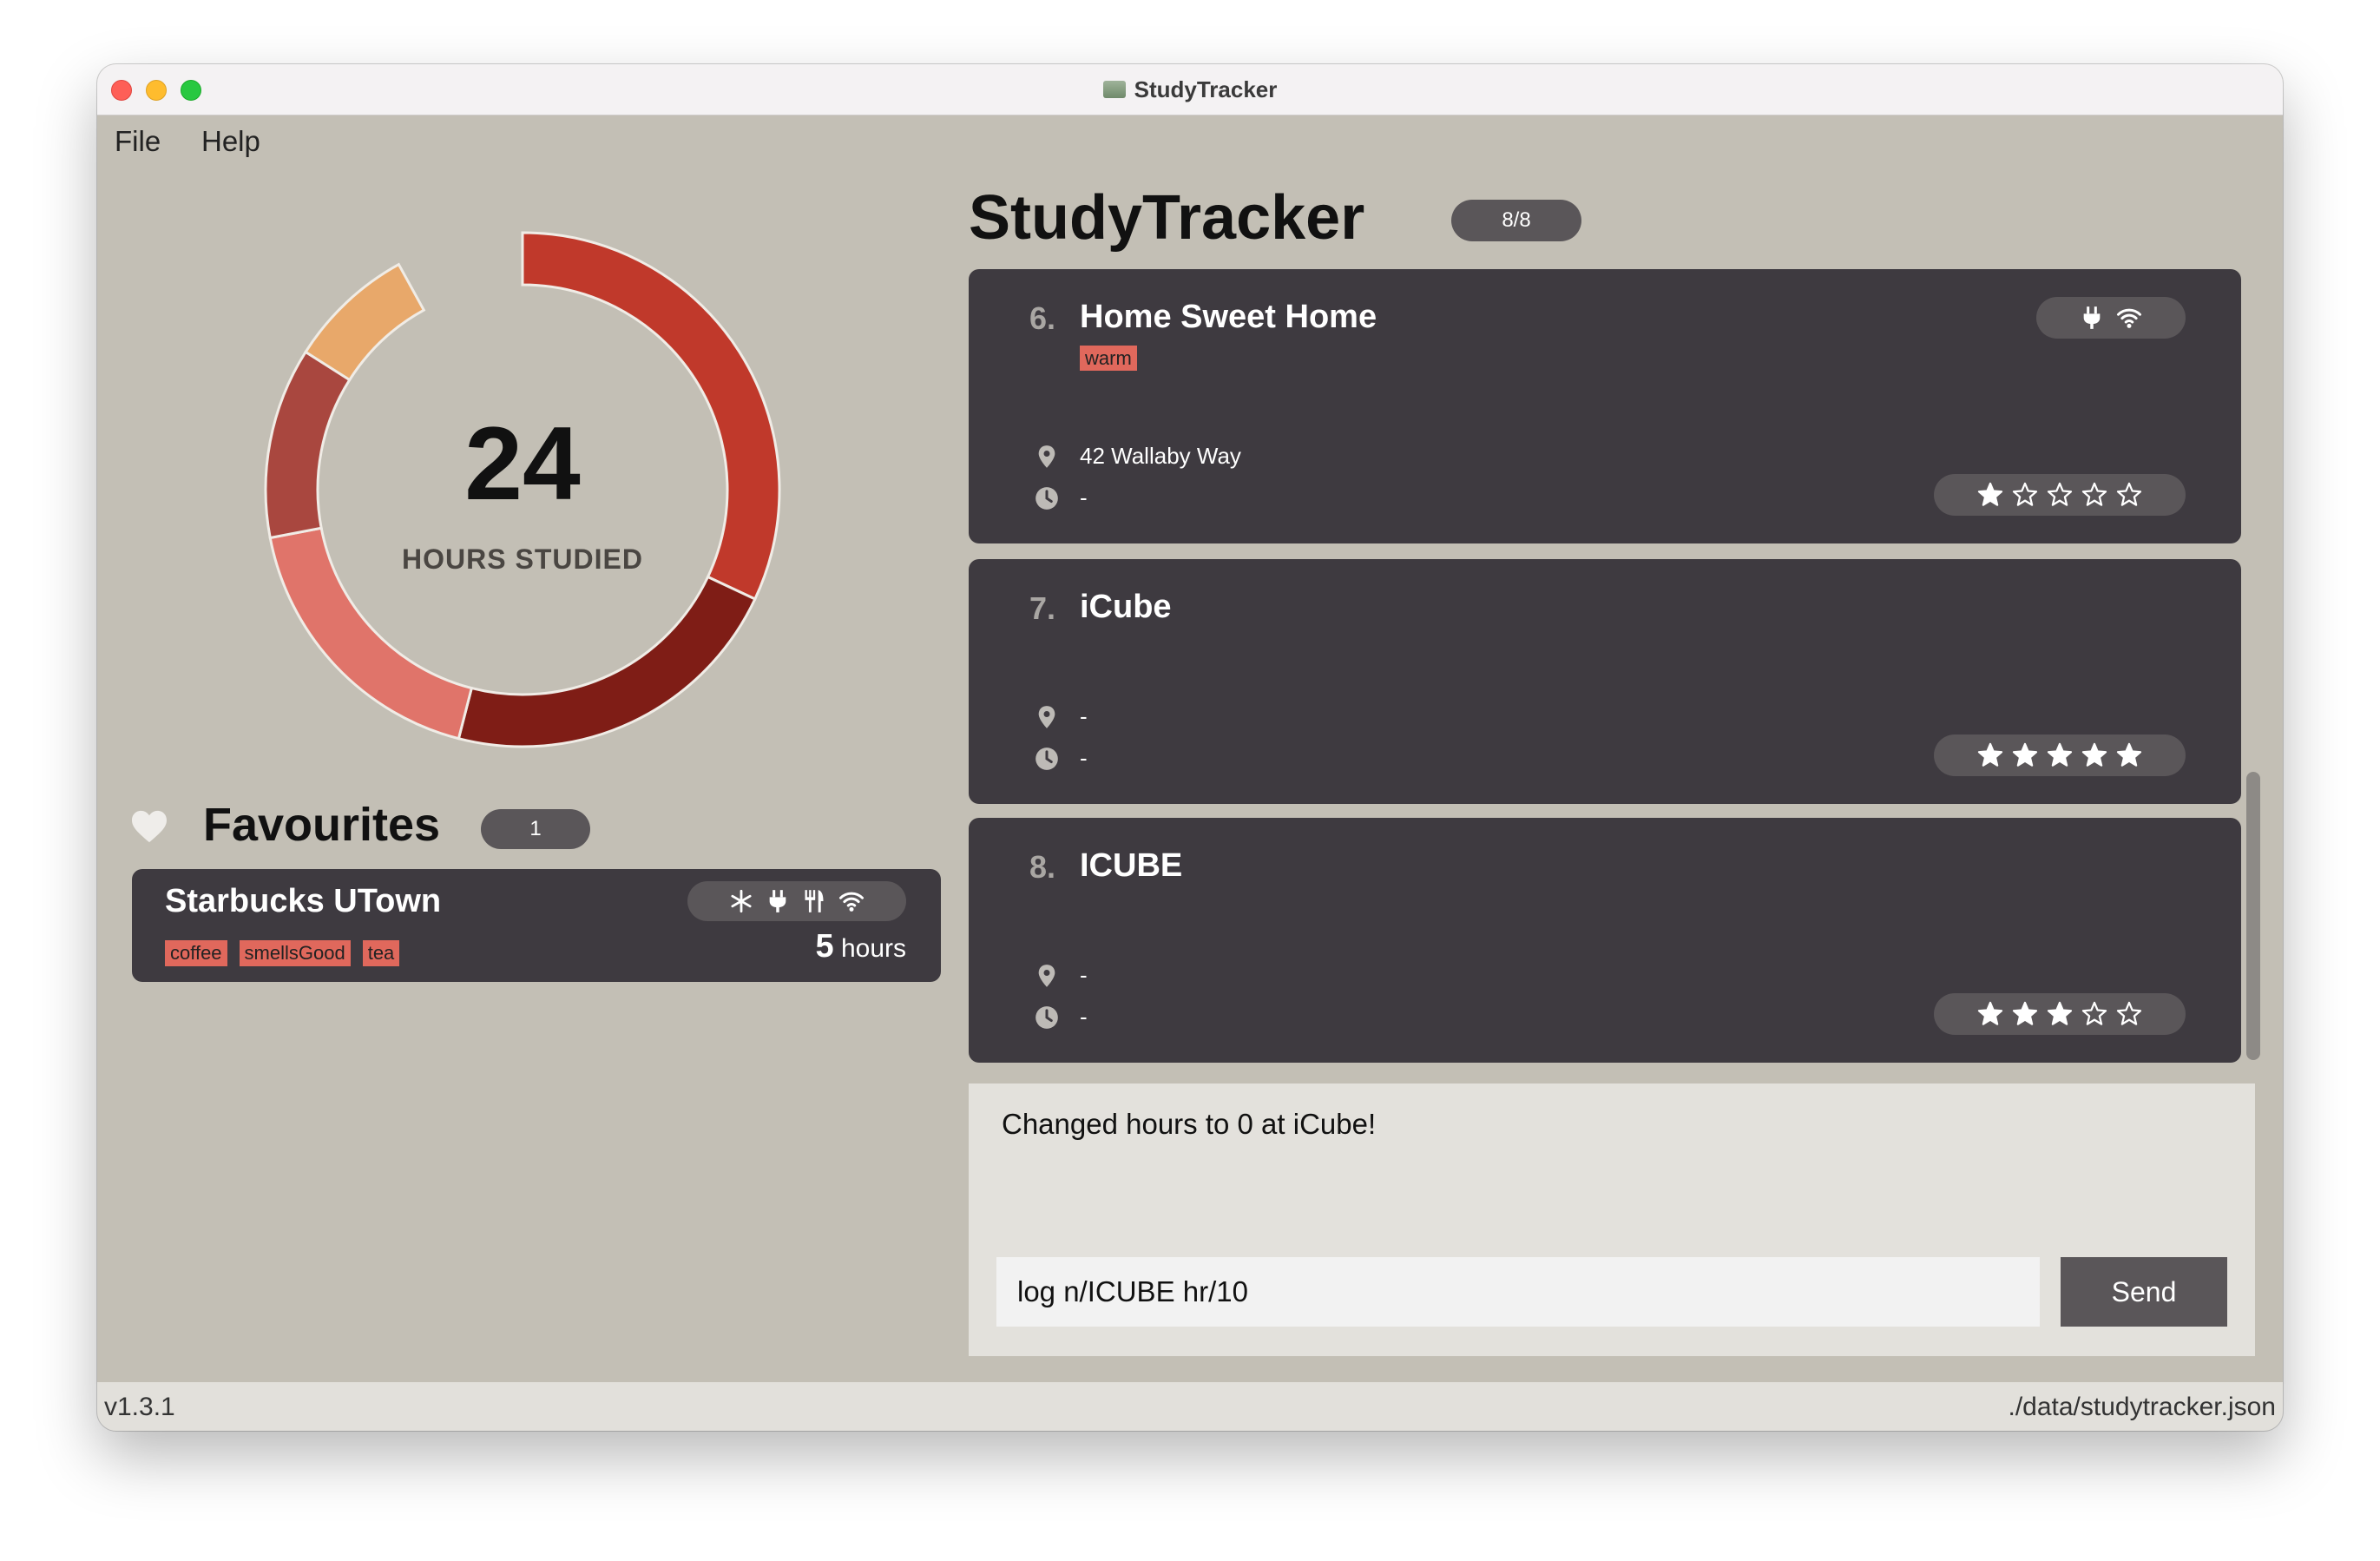 The height and width of the screenshot is (1561, 2380). What do you see at coordinates (1190, 139) in the screenshot?
I see `menu-bar: File Help` at bounding box center [1190, 139].